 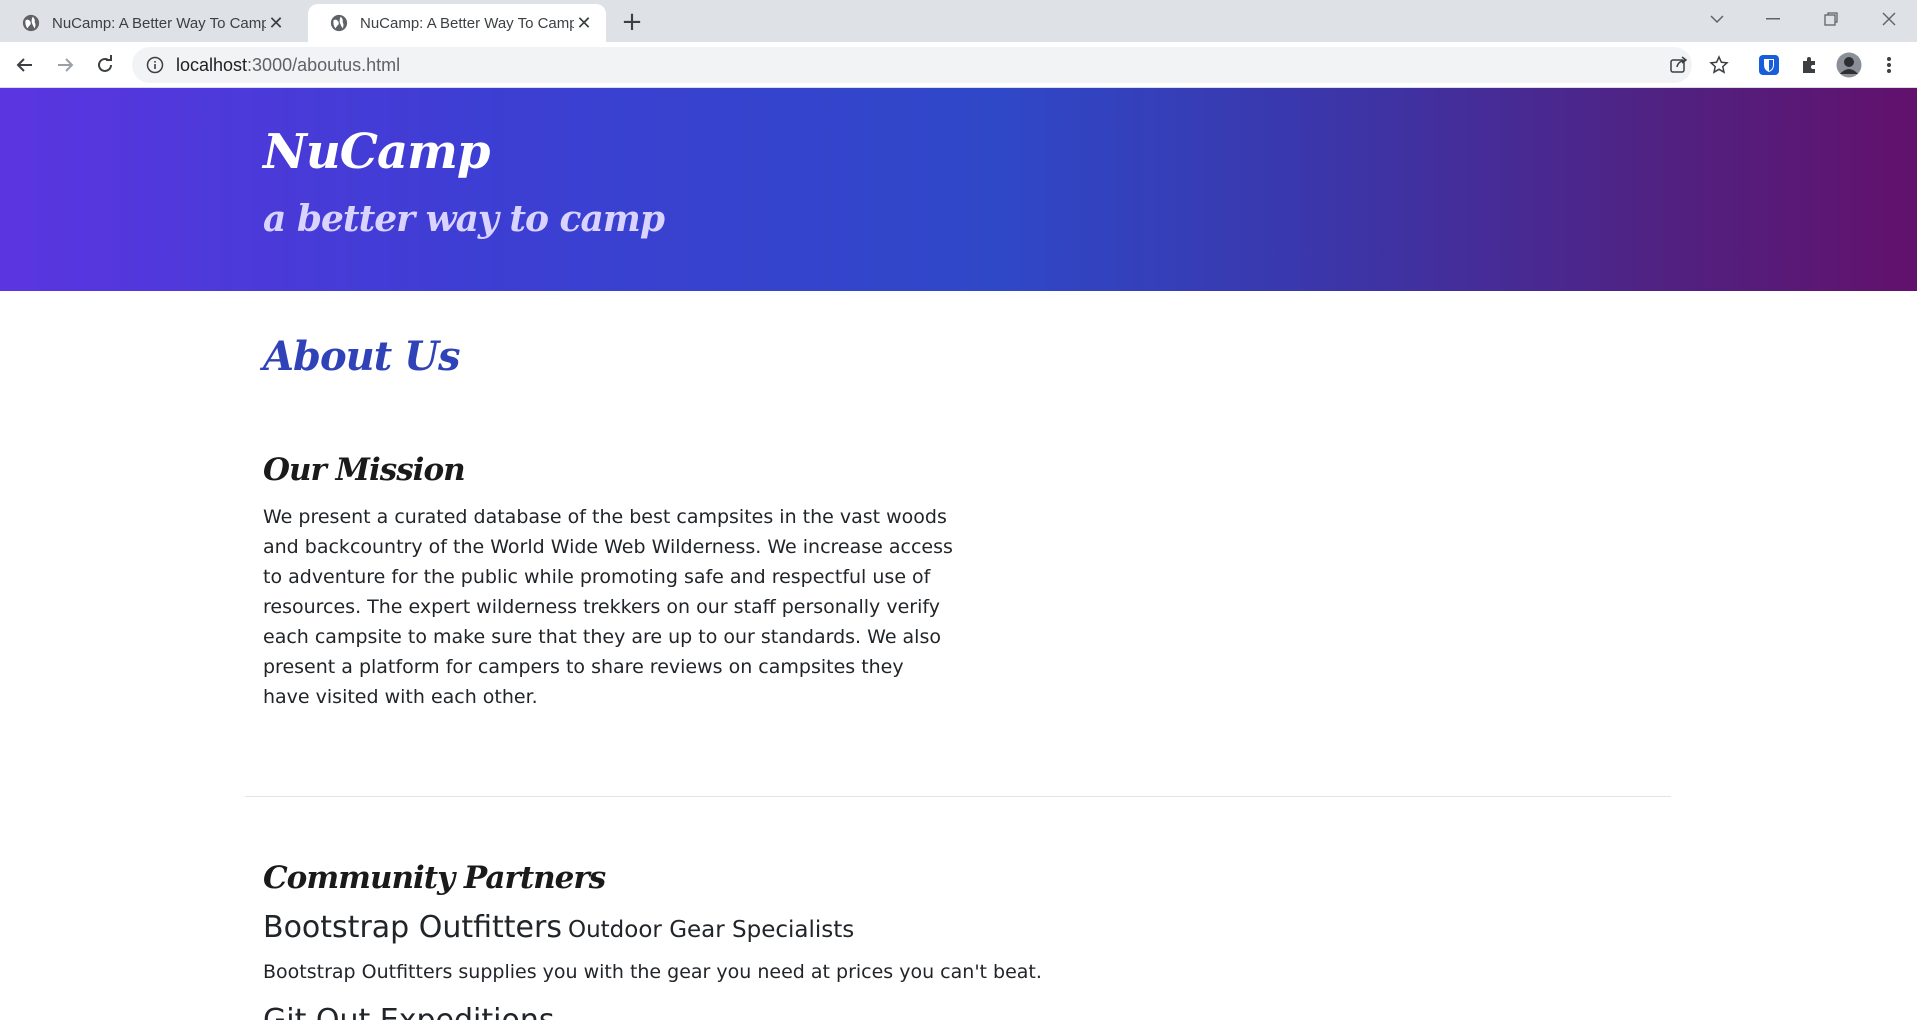 I want to click on section-divider, so click(x=958, y=796).